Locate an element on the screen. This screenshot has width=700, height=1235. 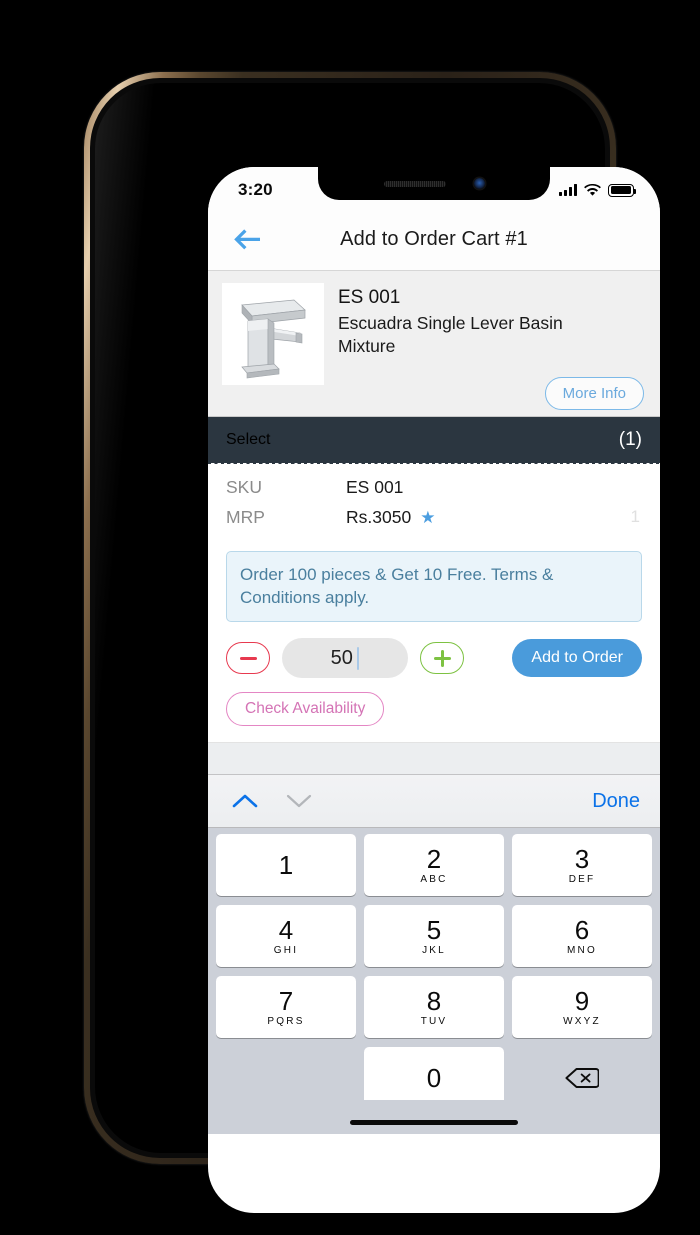
keypad-key-7: 7 PQRS is located at coordinates (286, 1007).